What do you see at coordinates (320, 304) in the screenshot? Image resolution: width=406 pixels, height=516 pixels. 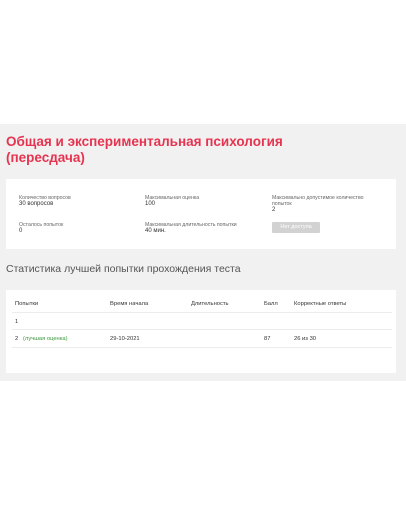 I see `column-header-correct-answers: Корректные ответы` at bounding box center [320, 304].